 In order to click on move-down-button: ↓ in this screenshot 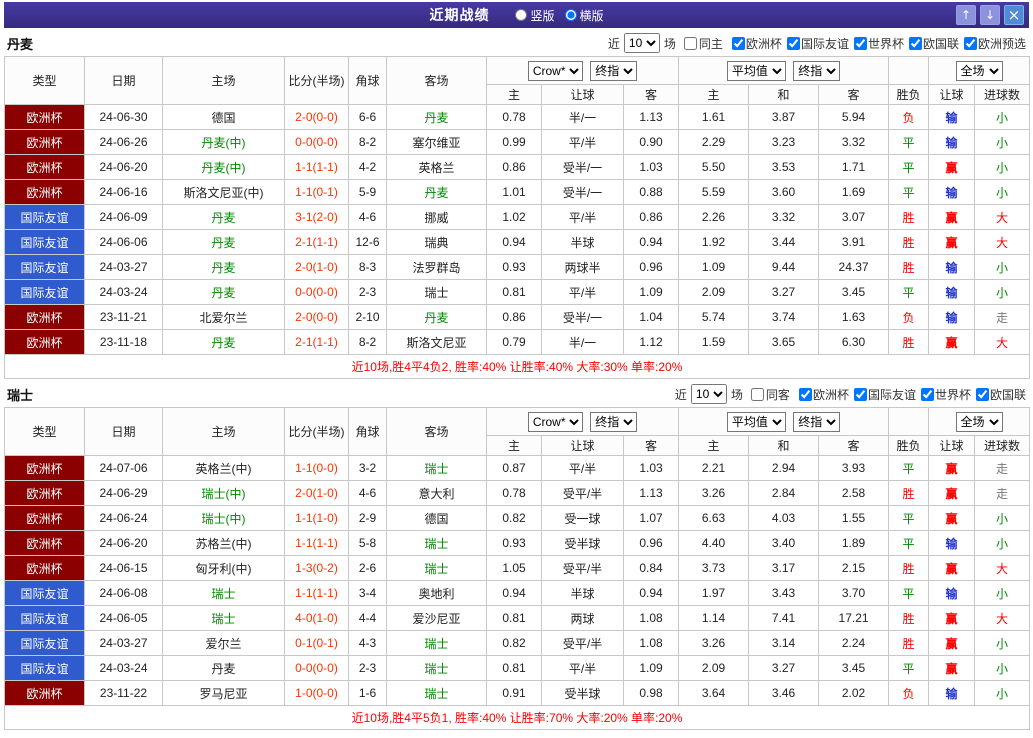, I will do `click(990, 15)`.